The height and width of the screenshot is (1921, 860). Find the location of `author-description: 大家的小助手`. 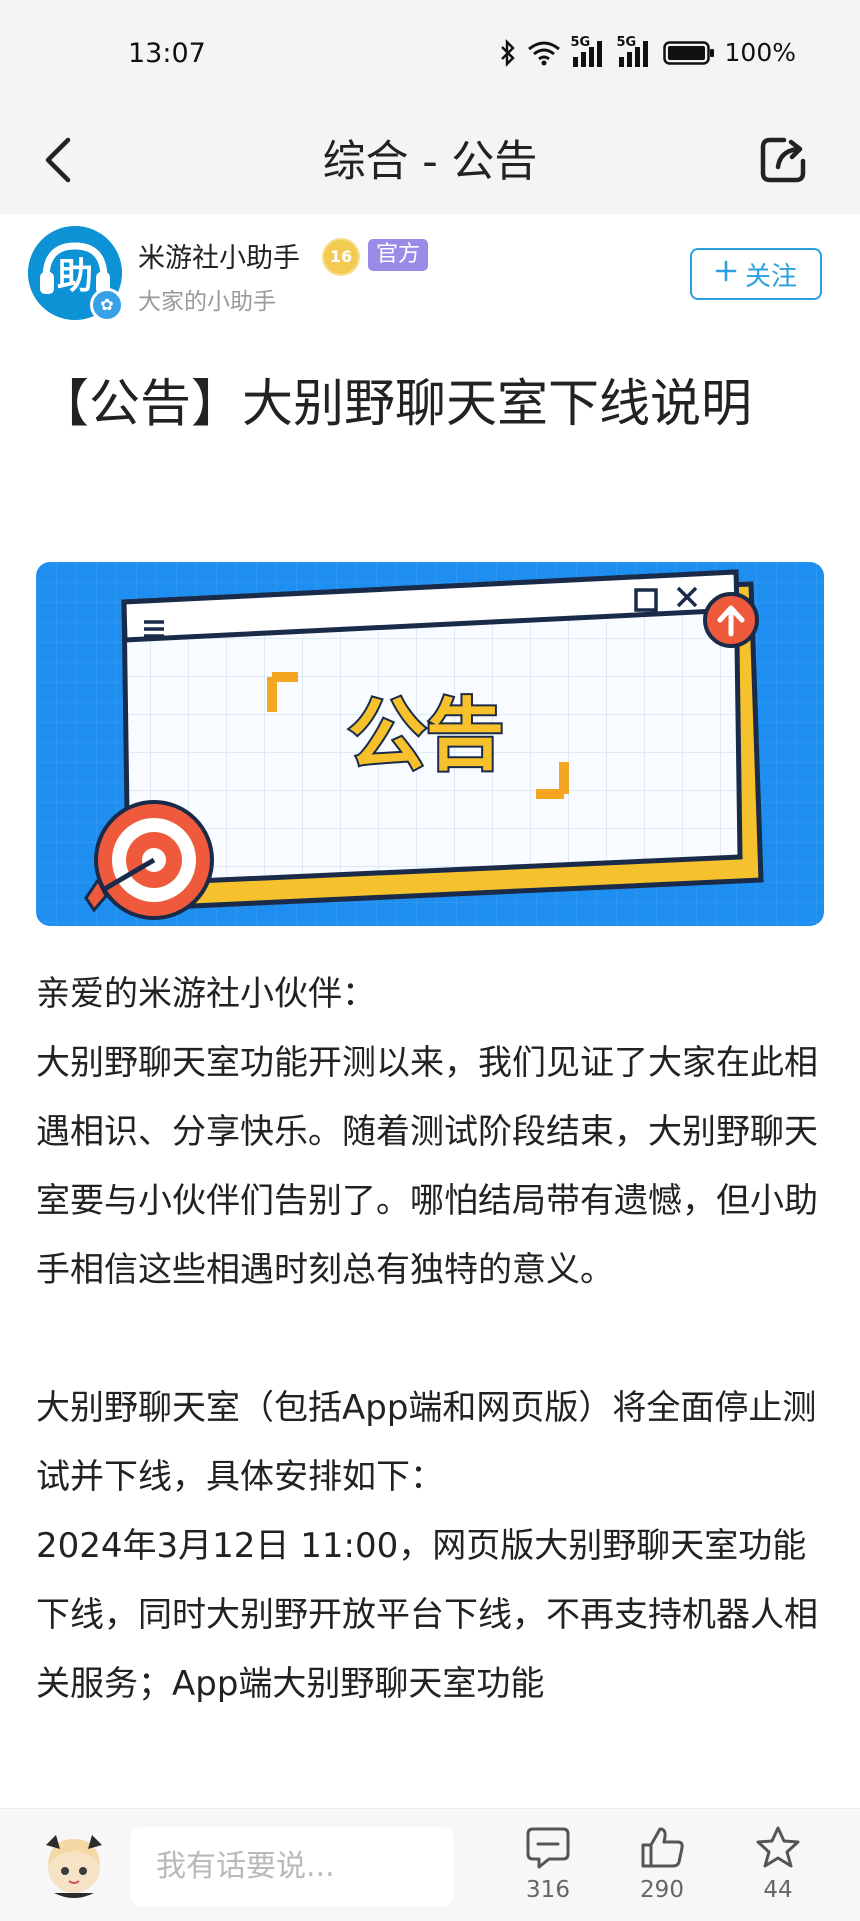

author-description: 大家的小助手 is located at coordinates (207, 302).